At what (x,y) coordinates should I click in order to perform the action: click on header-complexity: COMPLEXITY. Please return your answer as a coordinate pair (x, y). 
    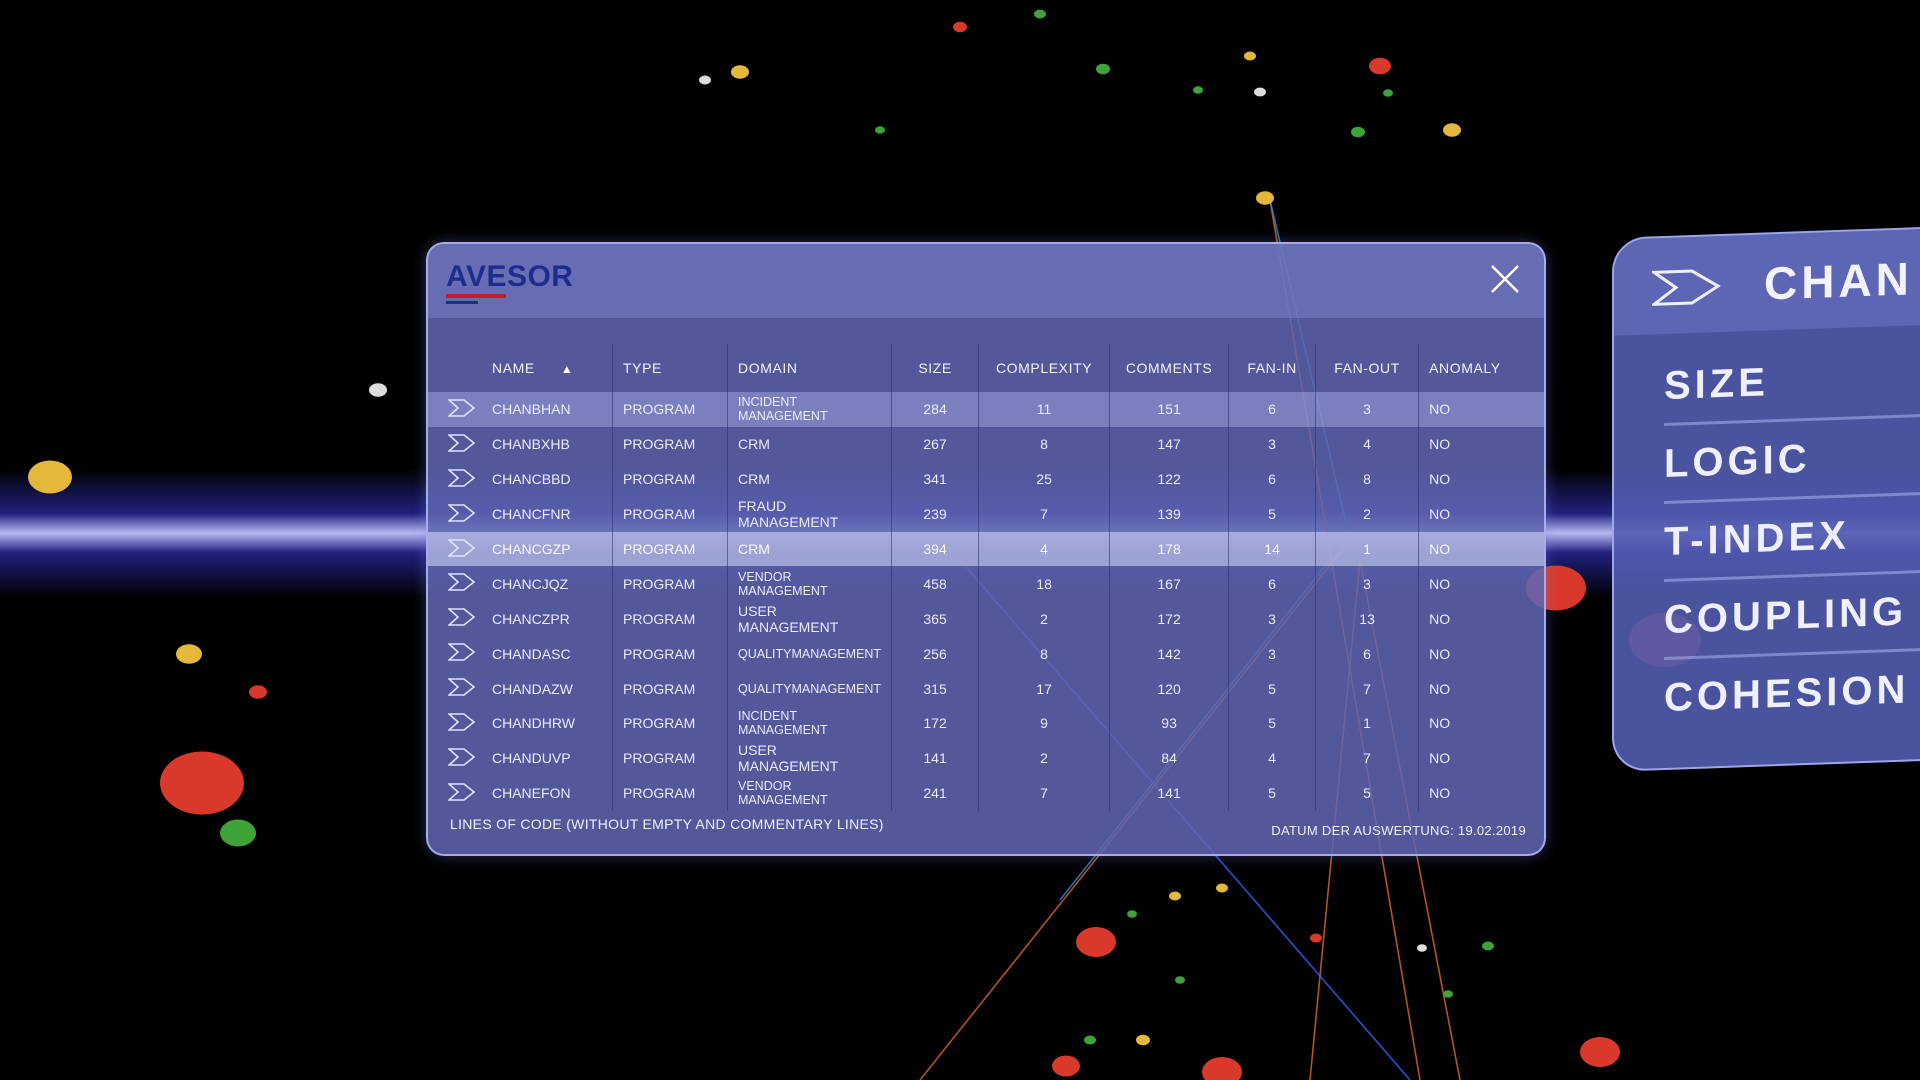
    Looking at the image, I should click on (1044, 368).